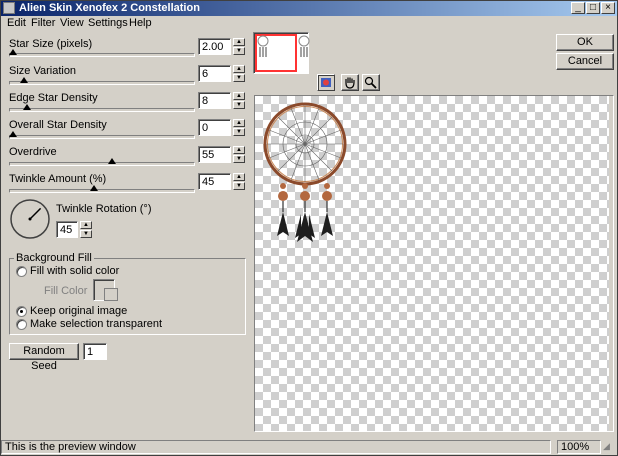 This screenshot has height=456, width=618. I want to click on size-variation-spinner: ▲ ▼, so click(239, 73).